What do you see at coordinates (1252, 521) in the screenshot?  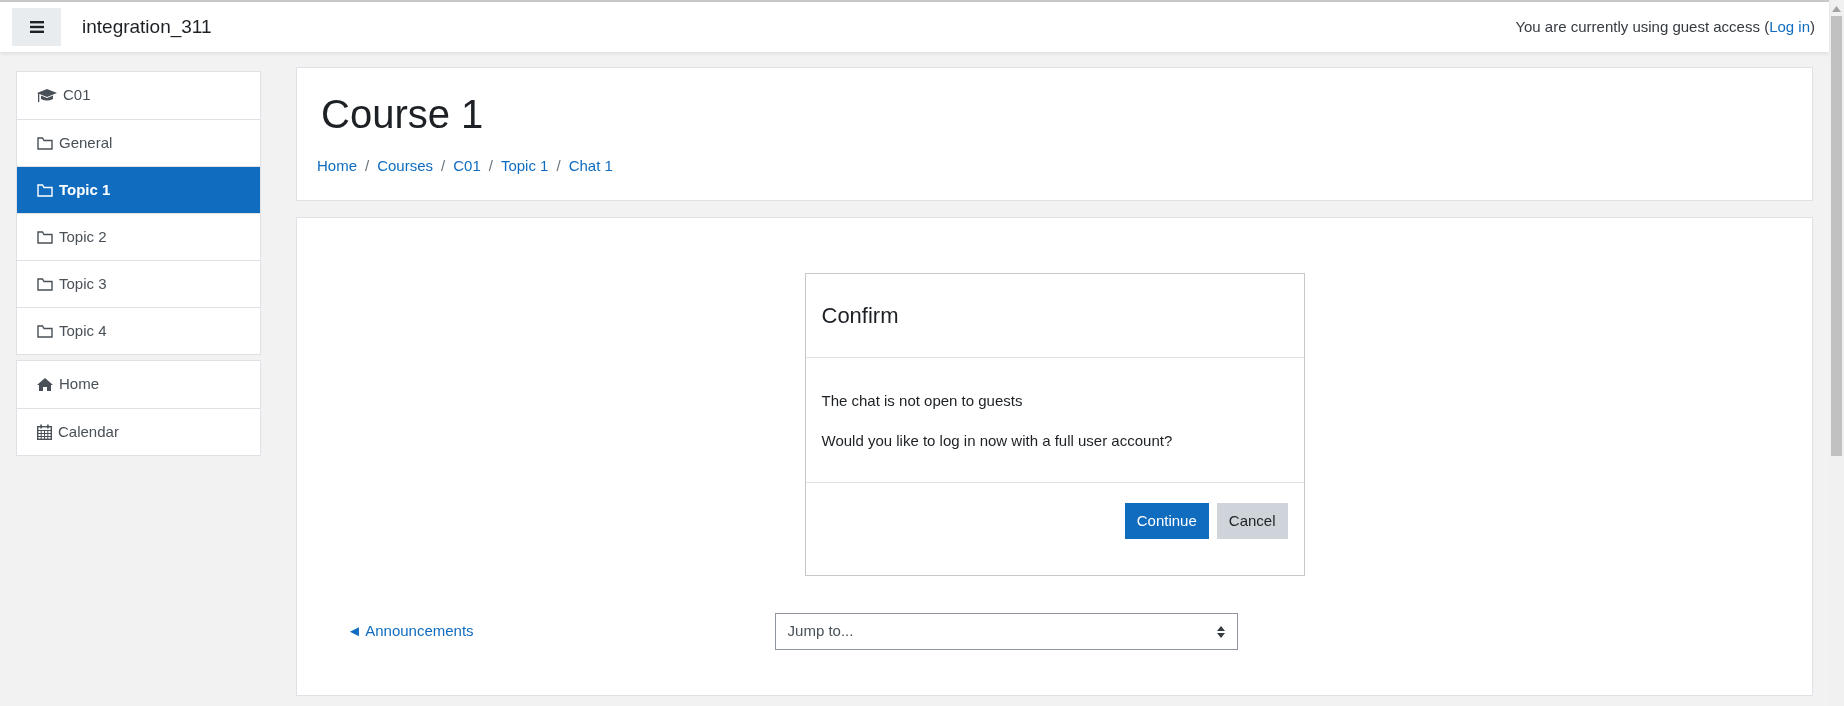 I see `cancel-button: Cancel` at bounding box center [1252, 521].